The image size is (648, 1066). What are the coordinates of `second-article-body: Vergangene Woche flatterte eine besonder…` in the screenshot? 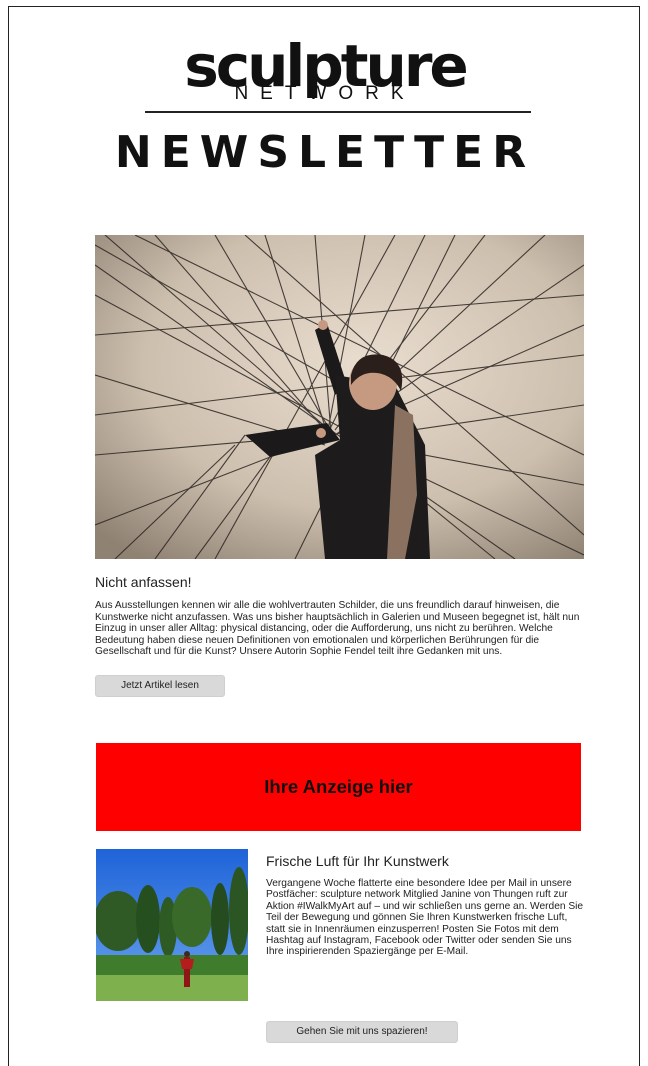 It's located at (425, 918).